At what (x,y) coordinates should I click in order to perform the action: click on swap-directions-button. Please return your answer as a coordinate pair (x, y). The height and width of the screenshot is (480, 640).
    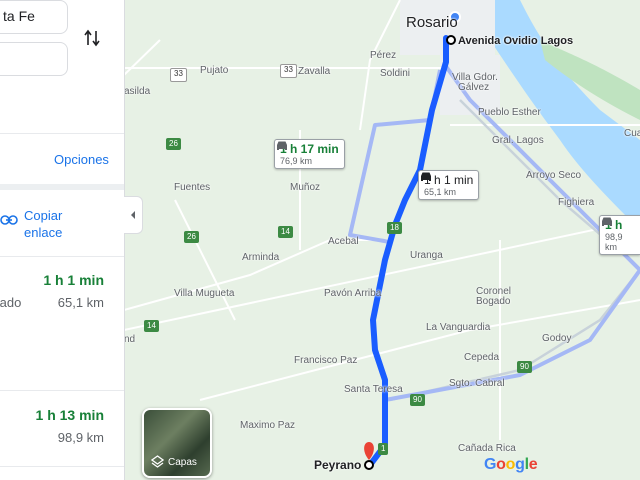
    Looking at the image, I should click on (92, 38).